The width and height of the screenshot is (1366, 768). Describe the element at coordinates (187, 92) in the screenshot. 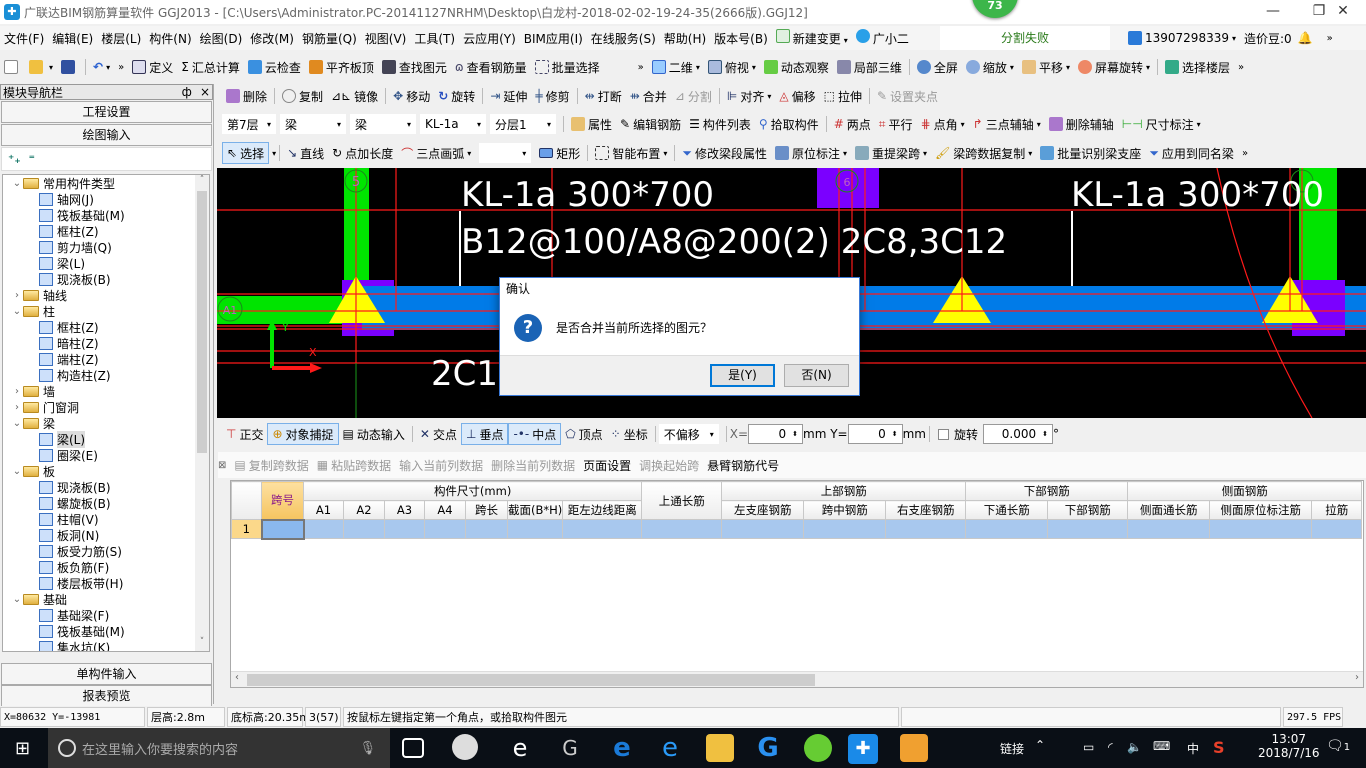

I see `pin-icon: ф` at that location.